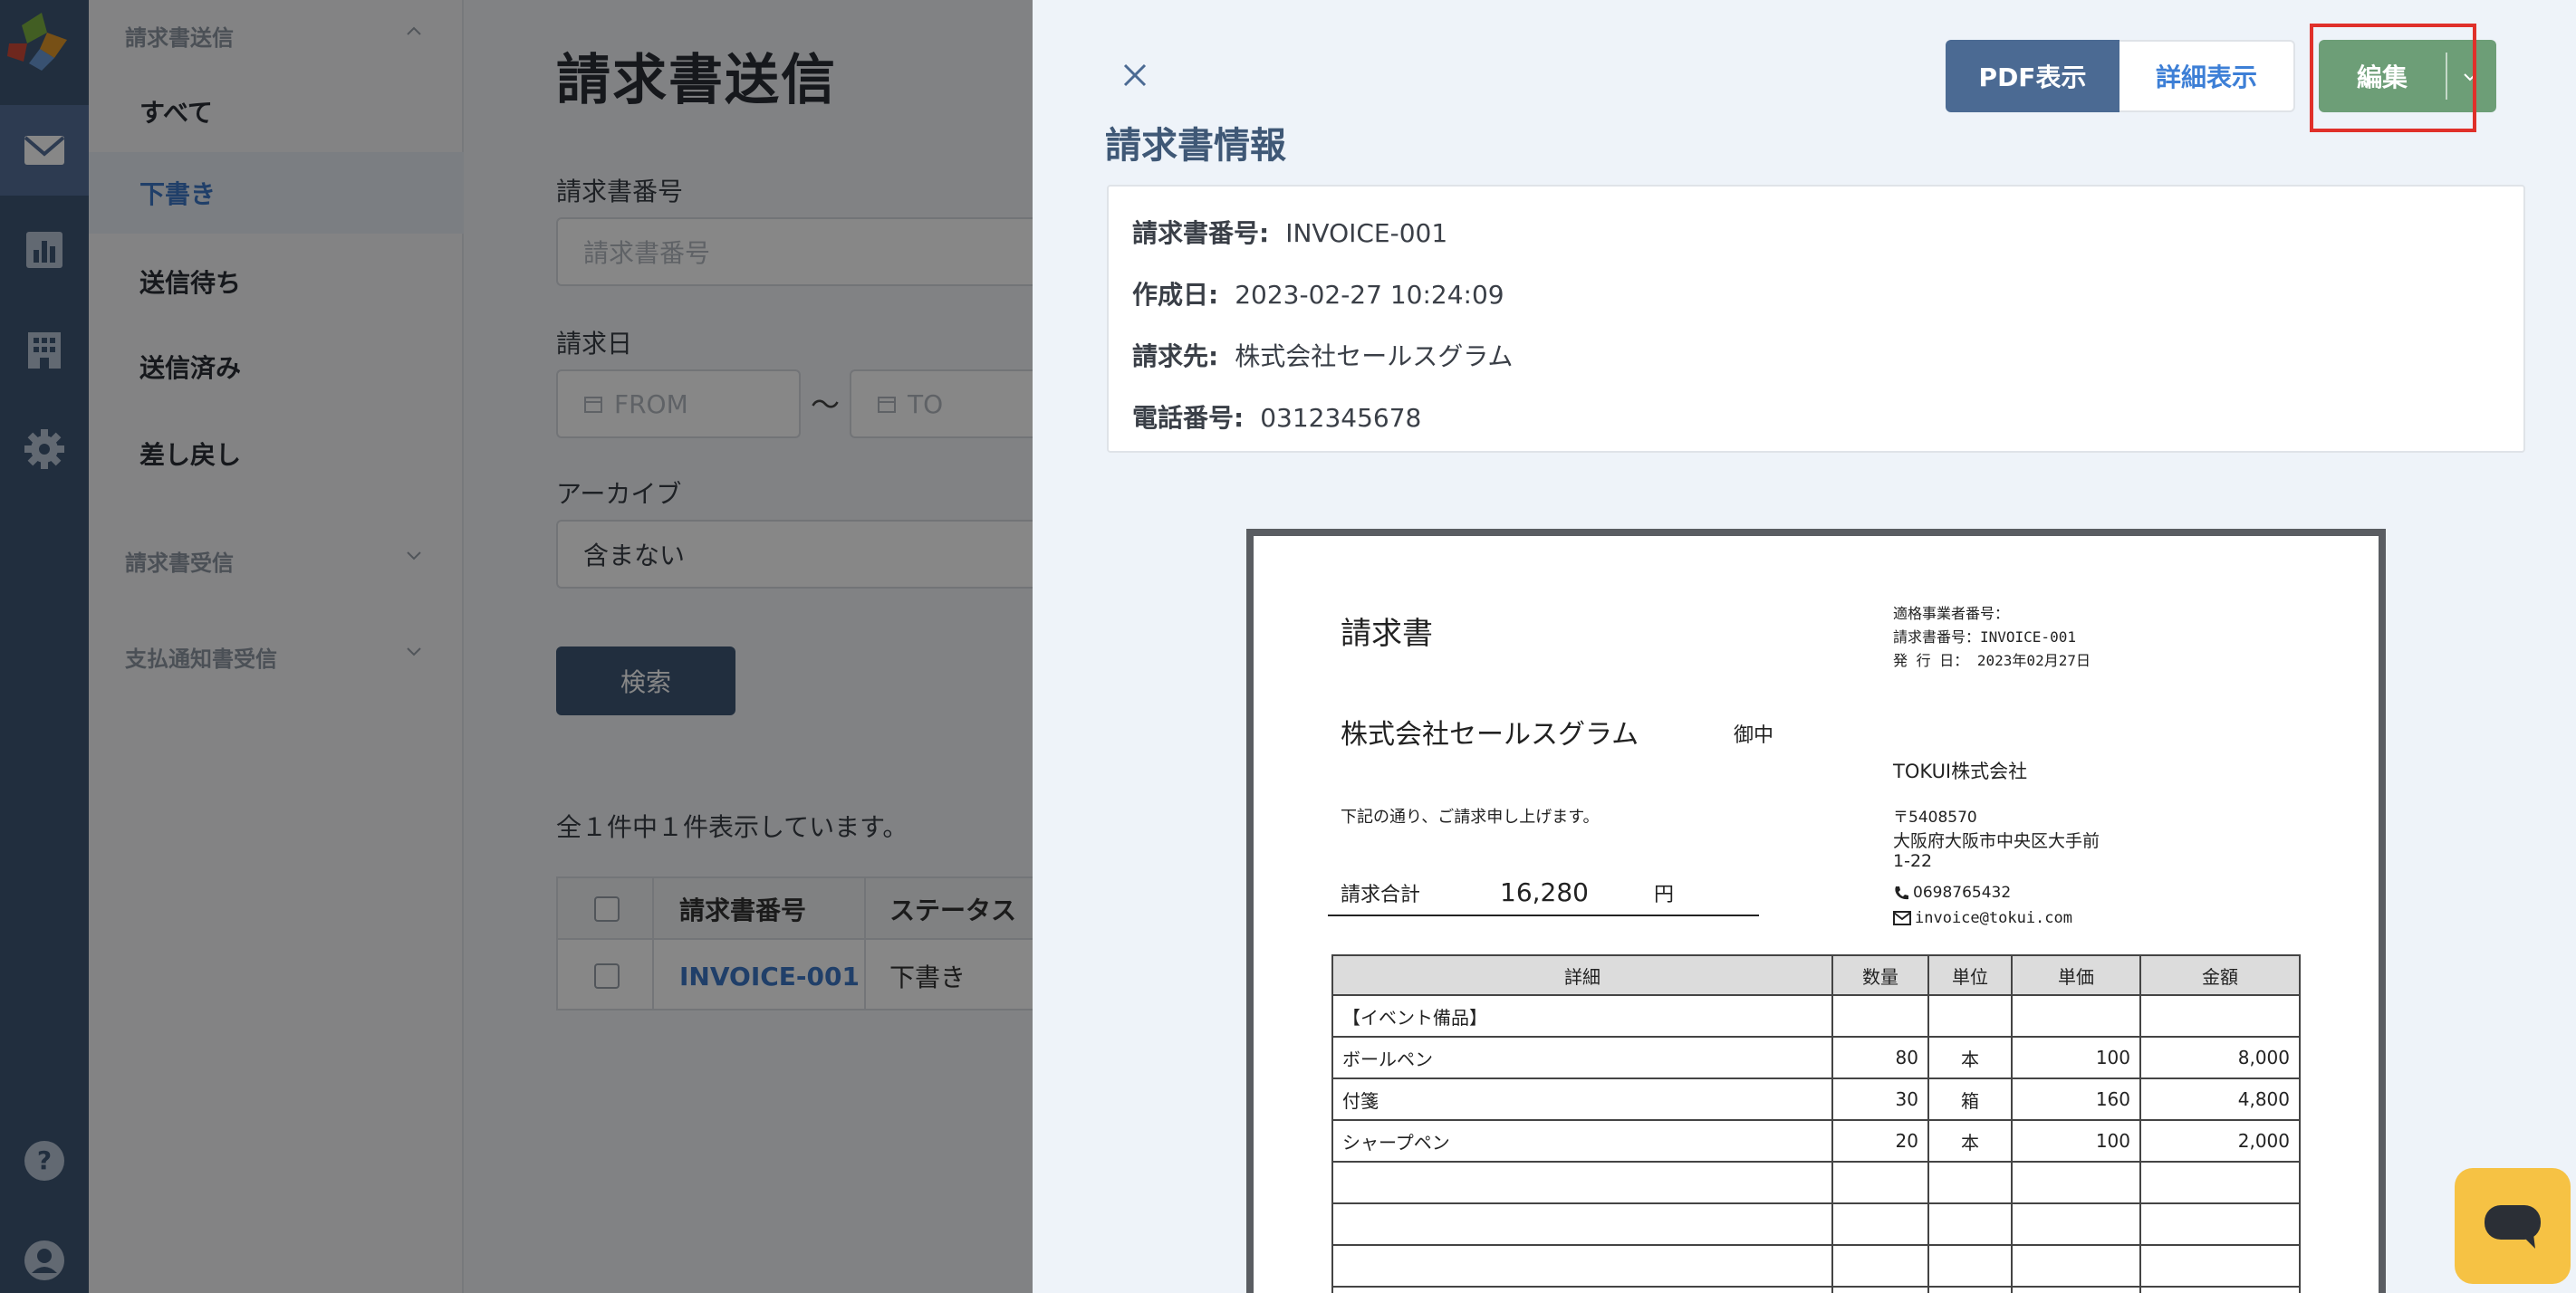  What do you see at coordinates (1582, 1099) in the screenshot?
I see `line-name: 付箋` at bounding box center [1582, 1099].